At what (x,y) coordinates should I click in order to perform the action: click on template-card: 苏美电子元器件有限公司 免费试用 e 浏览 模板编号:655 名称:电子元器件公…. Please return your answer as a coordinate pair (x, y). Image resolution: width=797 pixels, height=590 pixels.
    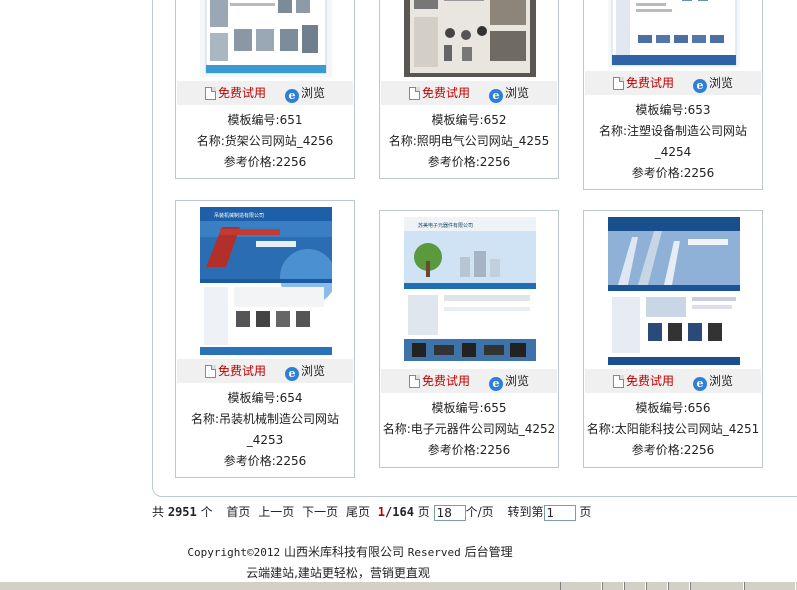
    Looking at the image, I should click on (469, 339).